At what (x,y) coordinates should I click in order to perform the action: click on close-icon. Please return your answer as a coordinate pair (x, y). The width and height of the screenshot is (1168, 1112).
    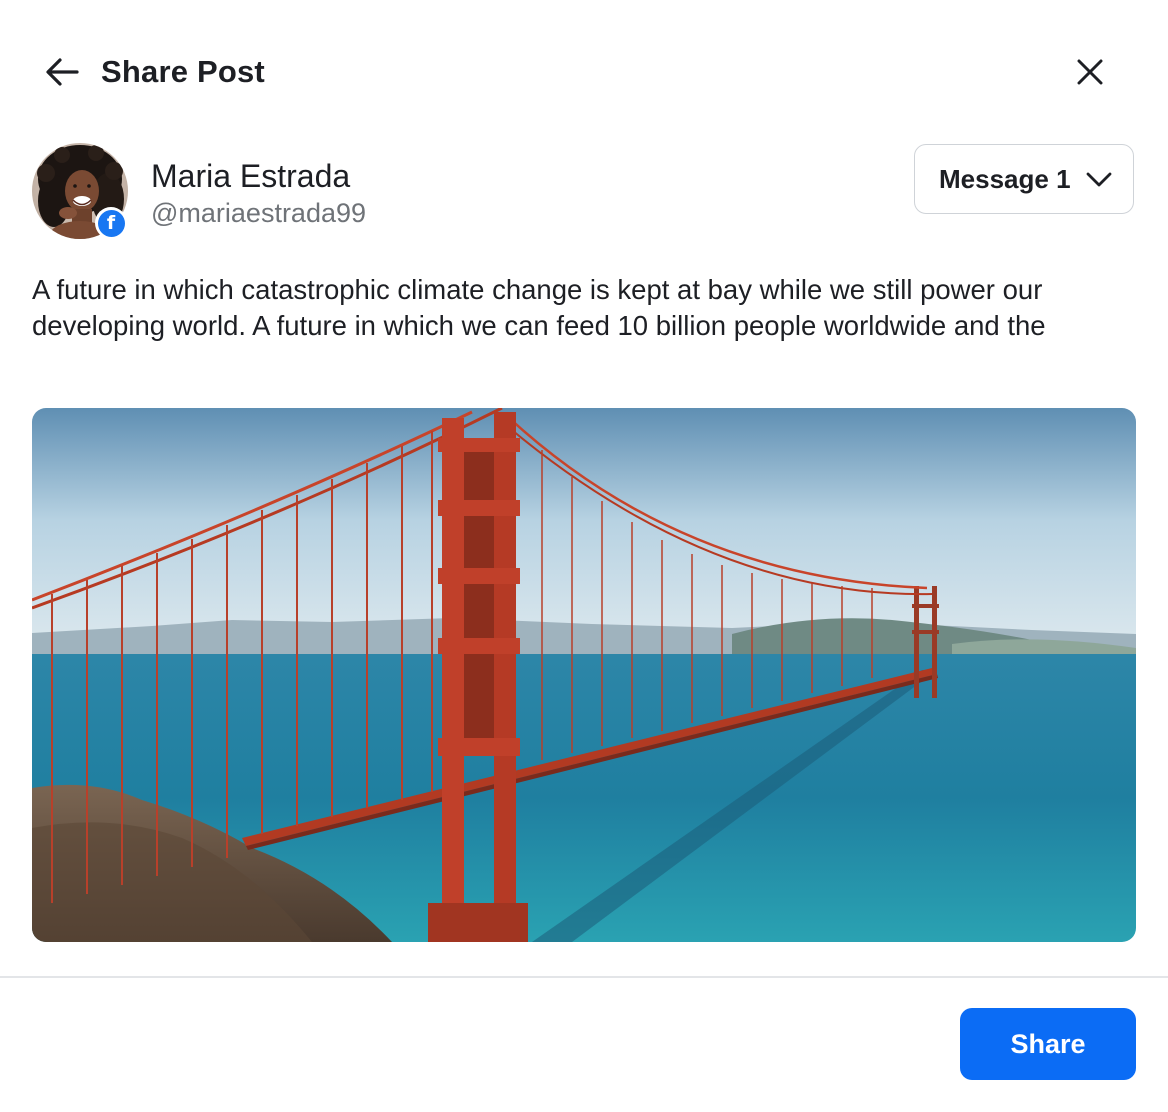
    Looking at the image, I should click on (1090, 72).